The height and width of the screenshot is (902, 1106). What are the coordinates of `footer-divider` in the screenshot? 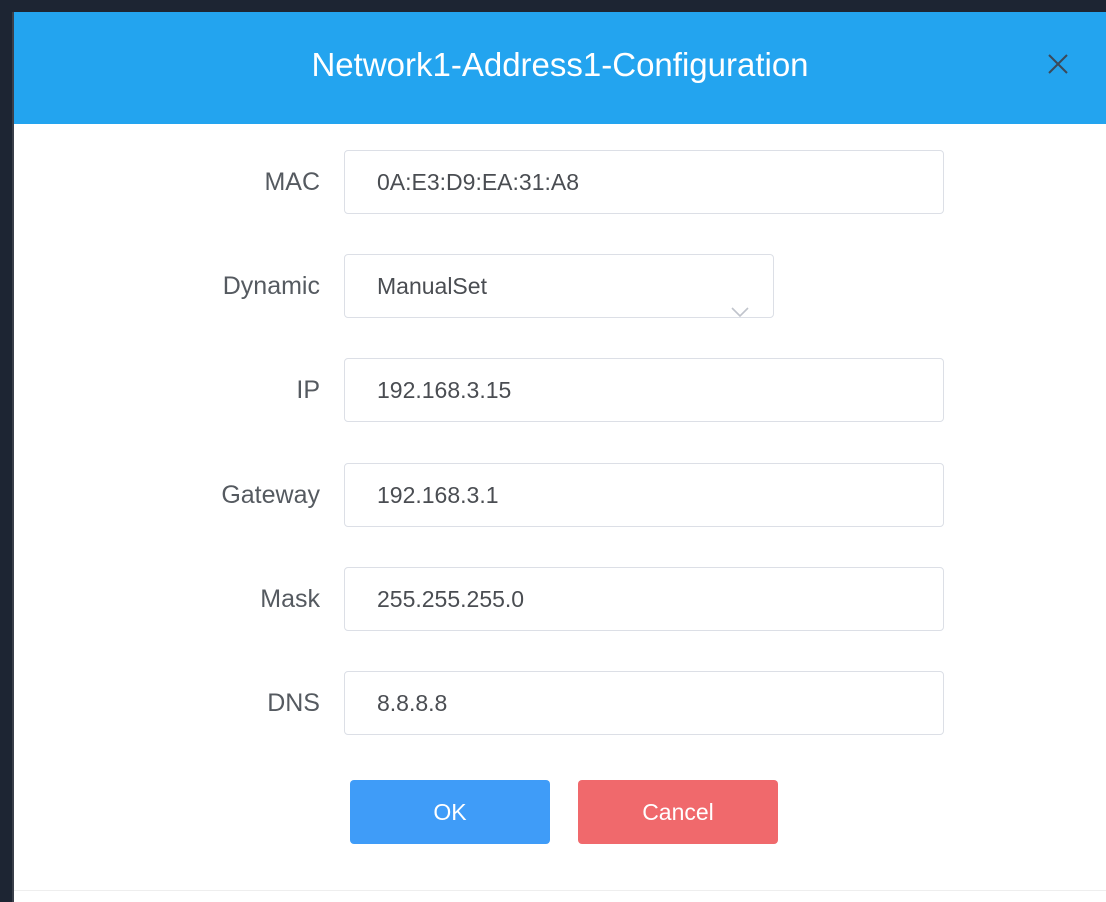 It's located at (560, 890).